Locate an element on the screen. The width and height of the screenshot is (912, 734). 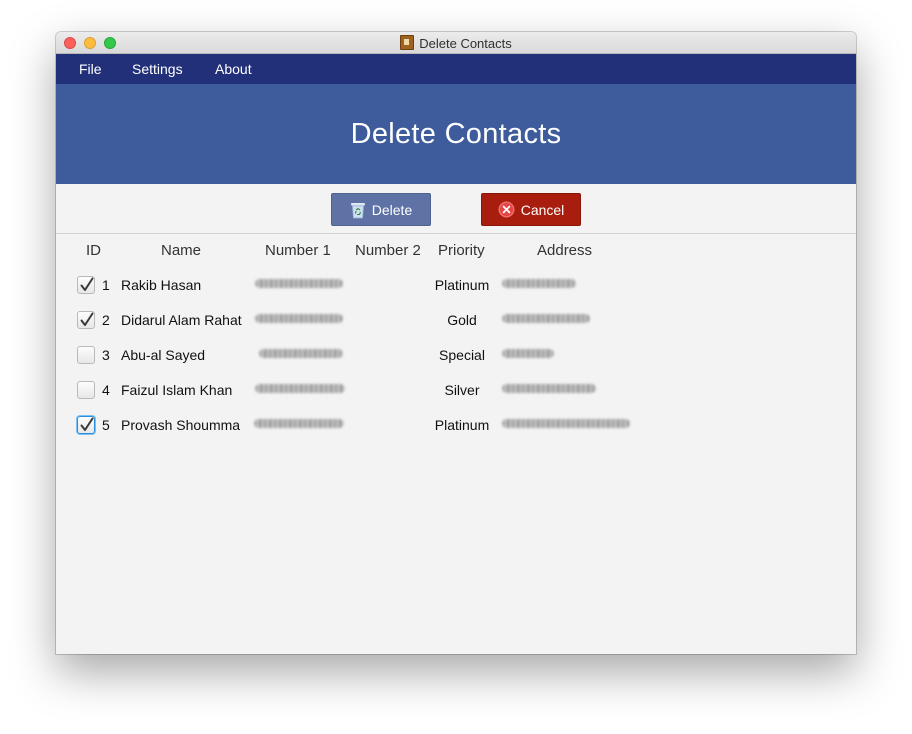
column-header-priority: Priority is located at coordinates (461, 250).